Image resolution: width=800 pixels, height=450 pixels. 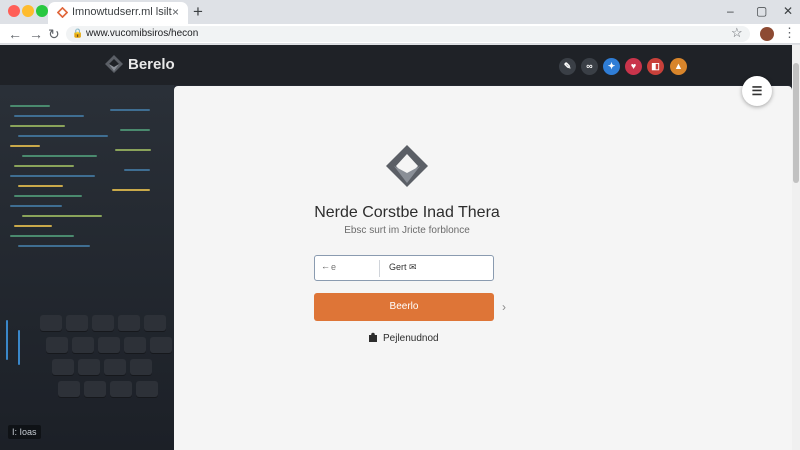 What do you see at coordinates (54, 34) in the screenshot?
I see `reload-icon: ↻` at bounding box center [54, 34].